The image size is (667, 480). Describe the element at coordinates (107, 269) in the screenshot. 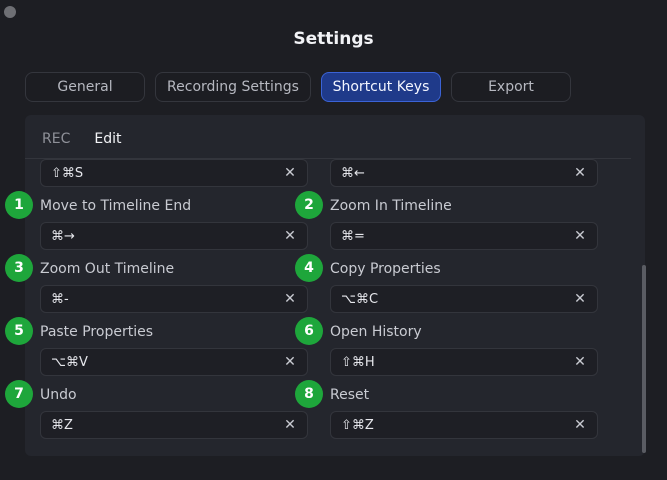

I see `shortcut-label: Zoom Out Timeline` at that location.